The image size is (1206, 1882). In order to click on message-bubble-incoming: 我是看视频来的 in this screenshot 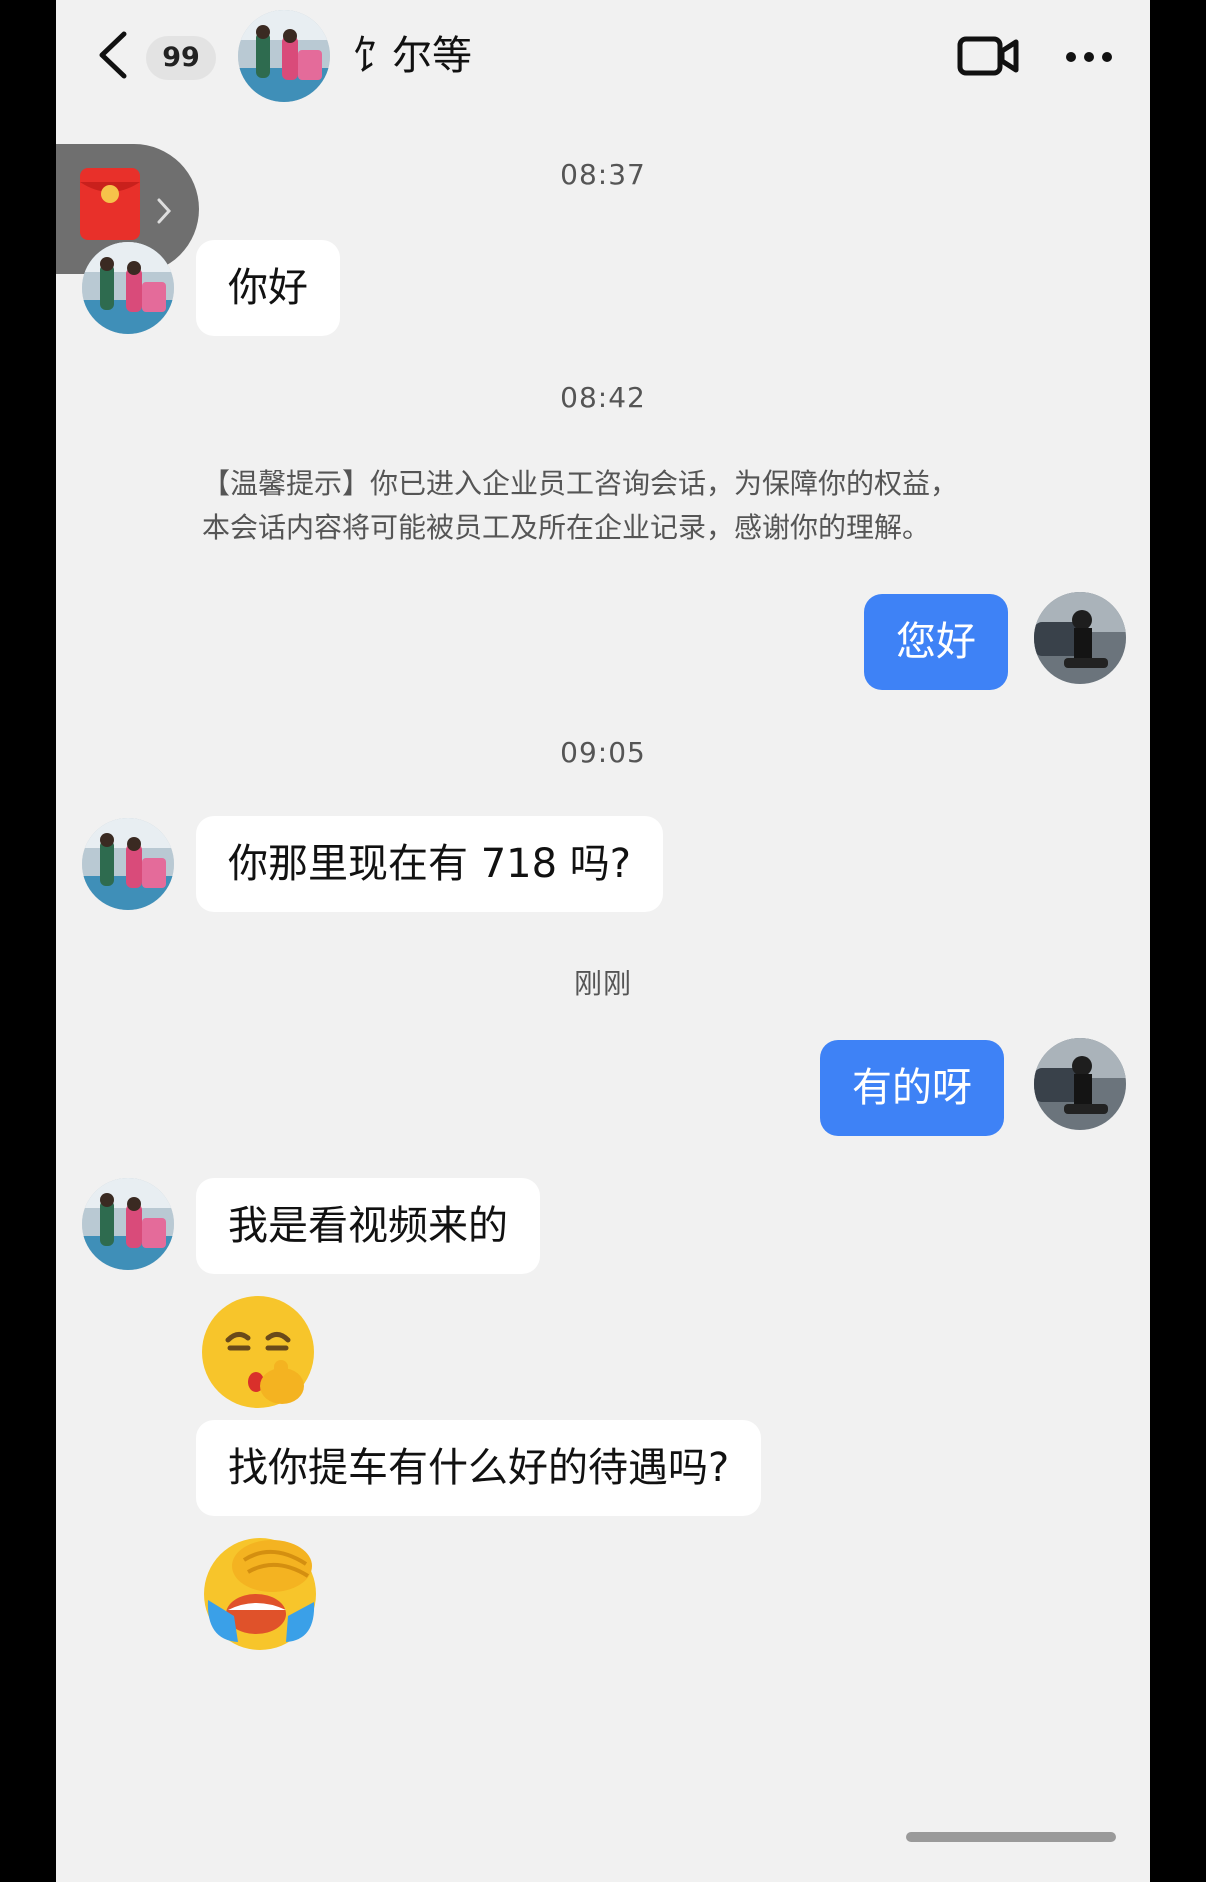, I will do `click(368, 1226)`.